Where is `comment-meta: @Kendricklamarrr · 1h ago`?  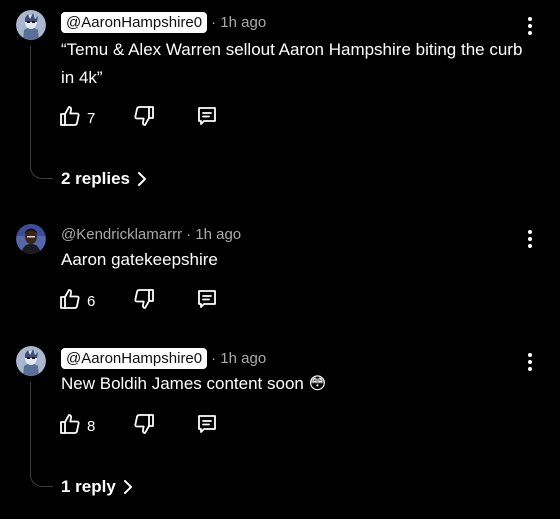
comment-meta: @Kendricklamarrr · 1h ago is located at coordinates (151, 234).